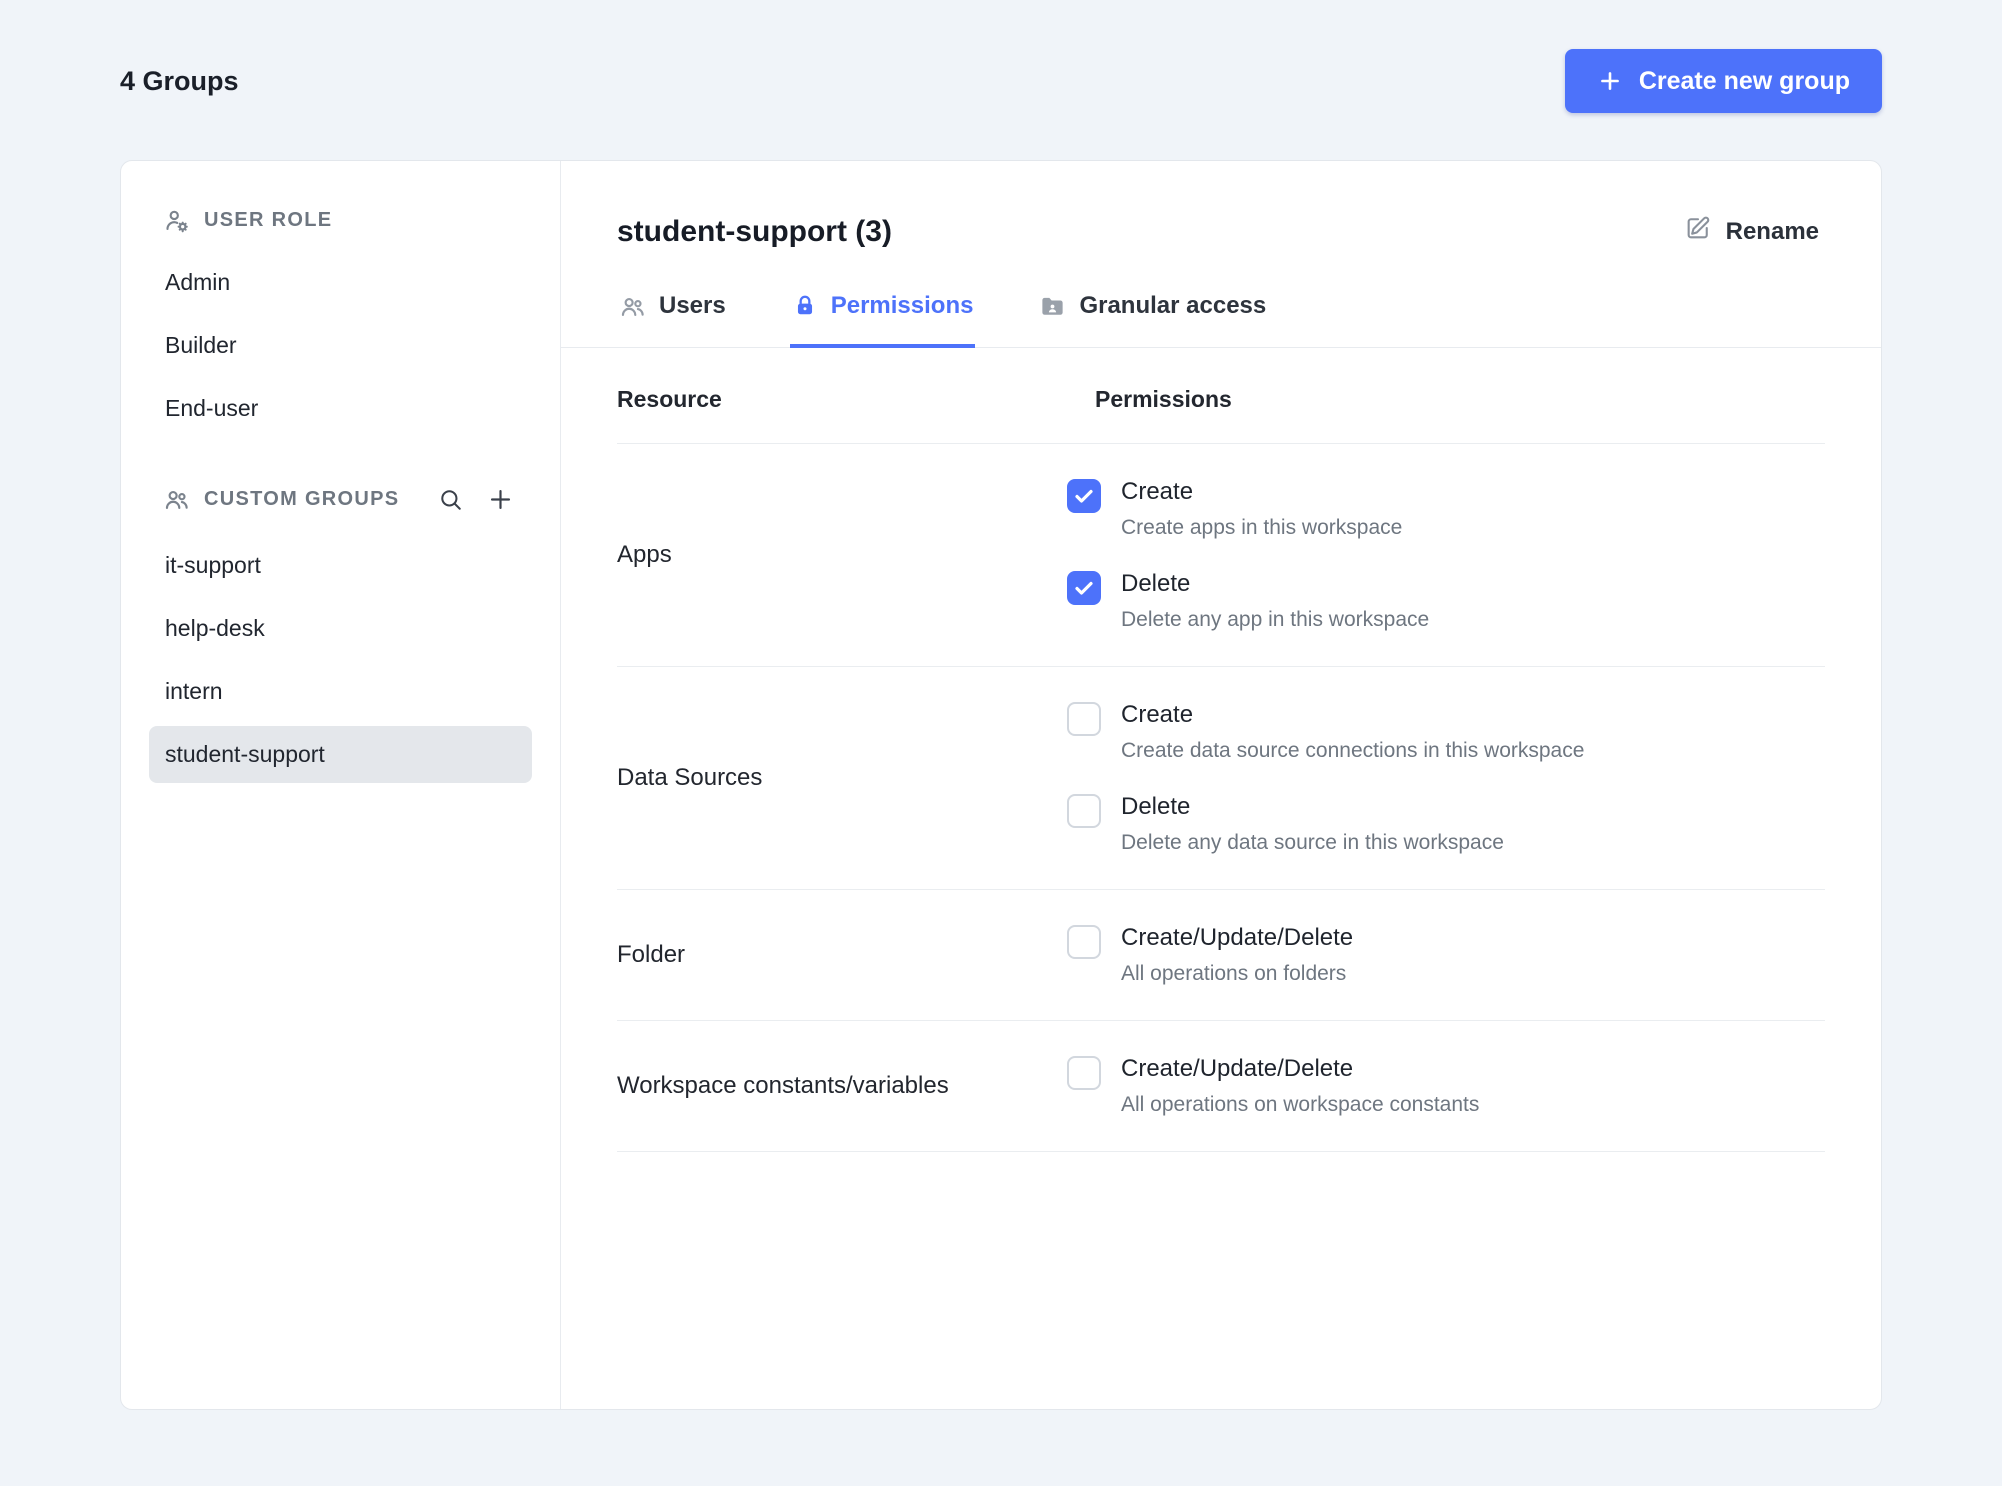 The height and width of the screenshot is (1486, 2002). I want to click on permission-item: Delete Delete any app in this workspace, so click(1248, 601).